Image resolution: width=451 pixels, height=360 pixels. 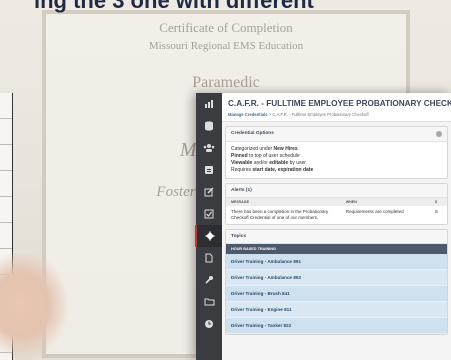 What do you see at coordinates (209, 126) in the screenshot?
I see `database-icon` at bounding box center [209, 126].